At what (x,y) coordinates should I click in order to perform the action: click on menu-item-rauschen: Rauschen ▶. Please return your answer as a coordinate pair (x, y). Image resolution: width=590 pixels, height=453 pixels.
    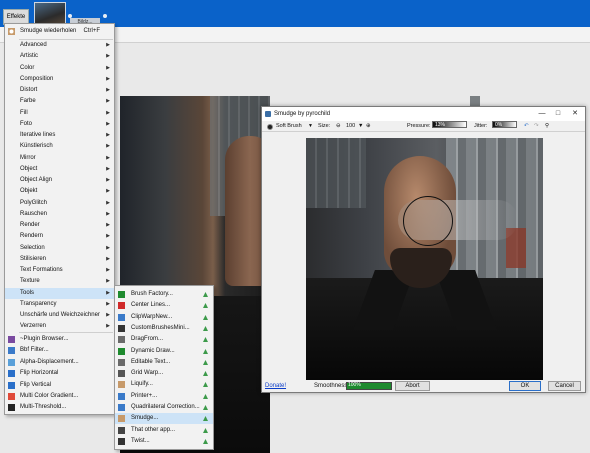
    Looking at the image, I should click on (59, 214).